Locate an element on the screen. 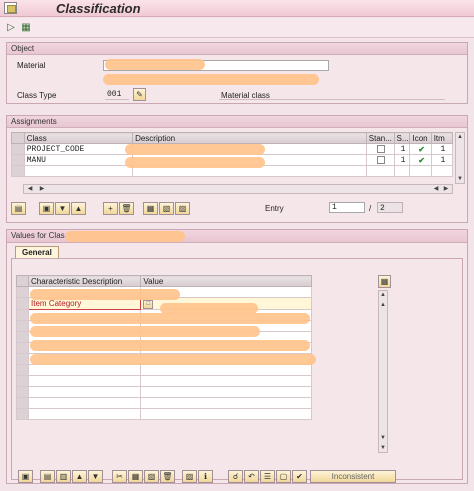 The width and height of the screenshot is (474, 491). col-description: Description is located at coordinates (249, 138).